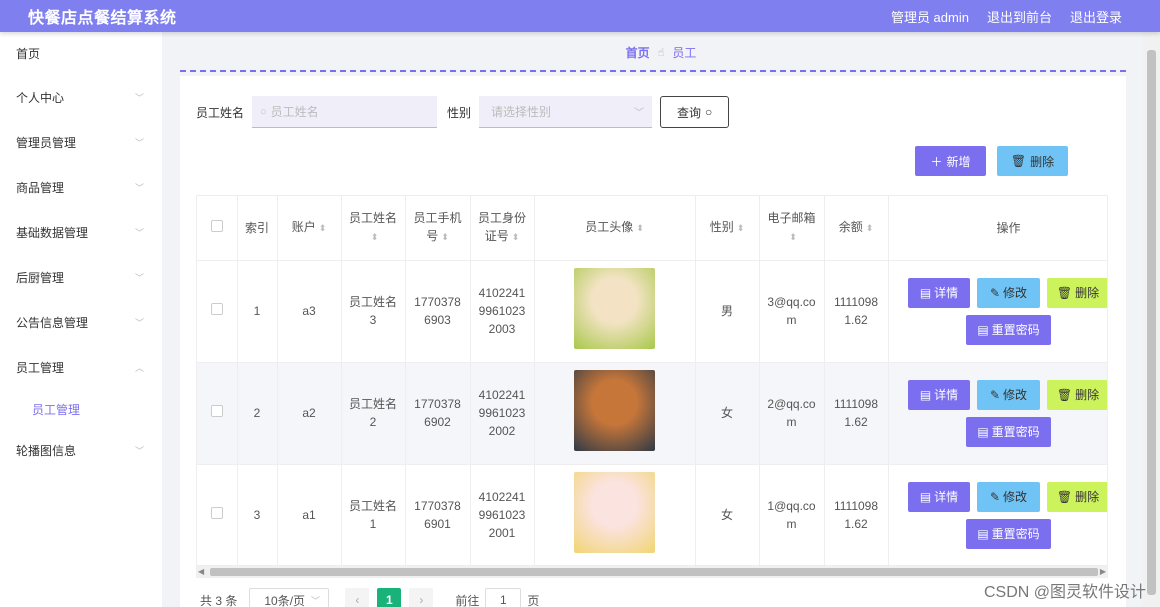 The height and width of the screenshot is (607, 1160). What do you see at coordinates (684, 52) in the screenshot?
I see `breadcrumb-current: 员工` at bounding box center [684, 52].